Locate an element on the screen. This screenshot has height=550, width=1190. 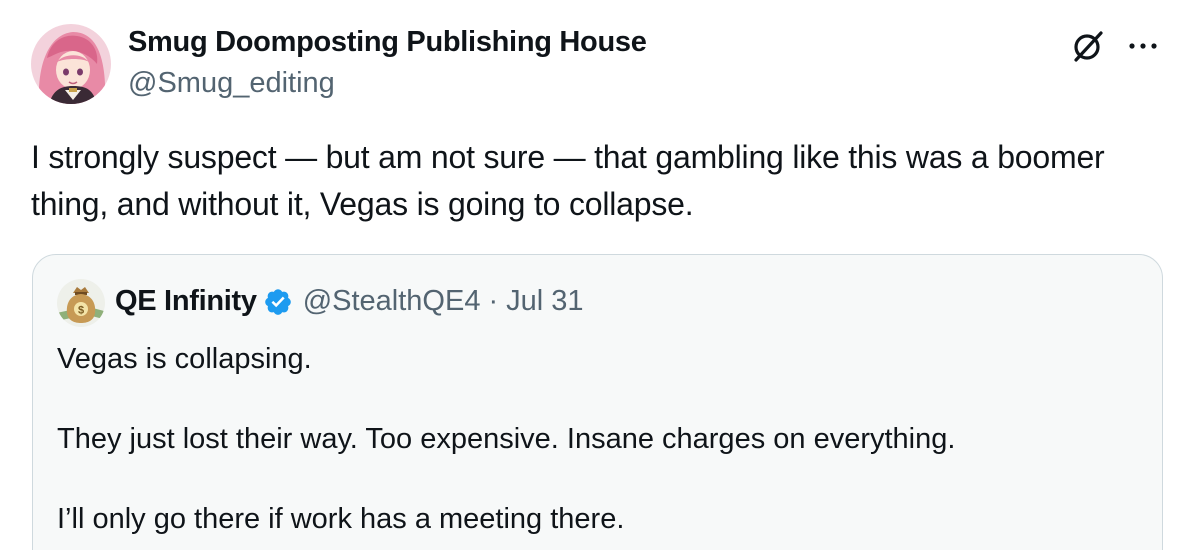
money-bag-avatar-icon: $ is located at coordinates (81, 303).